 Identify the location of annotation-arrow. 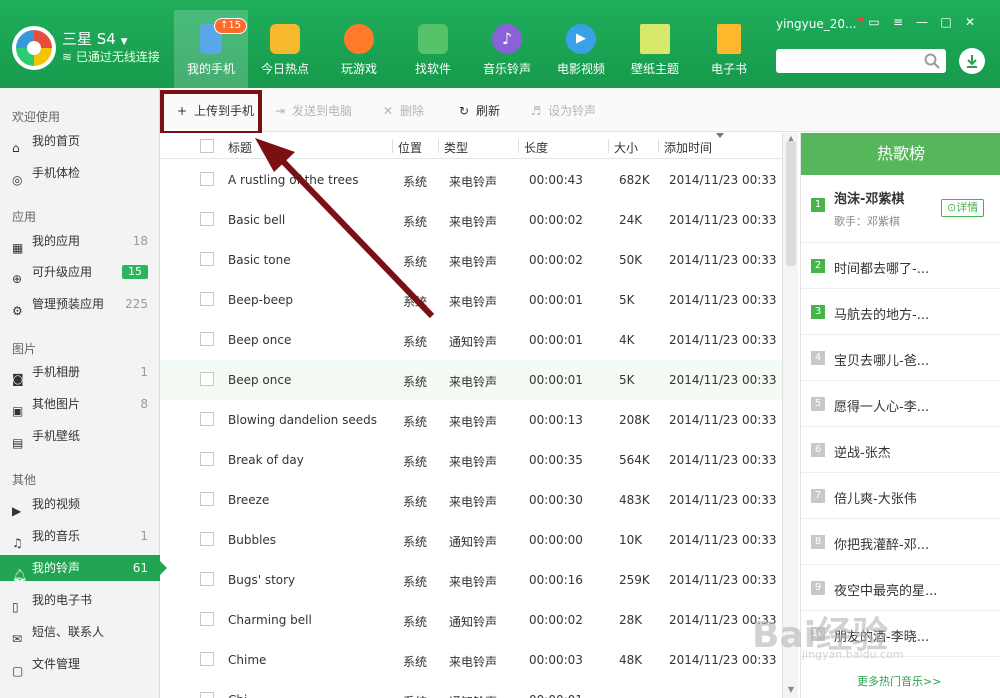
(345, 228).